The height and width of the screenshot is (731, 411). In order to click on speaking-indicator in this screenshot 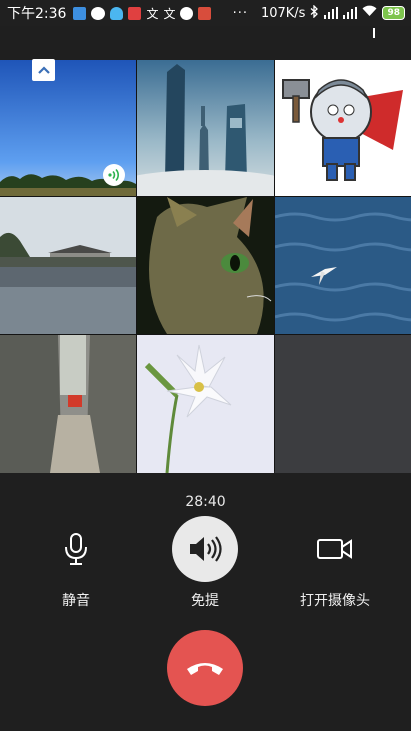, I will do `click(114, 175)`.